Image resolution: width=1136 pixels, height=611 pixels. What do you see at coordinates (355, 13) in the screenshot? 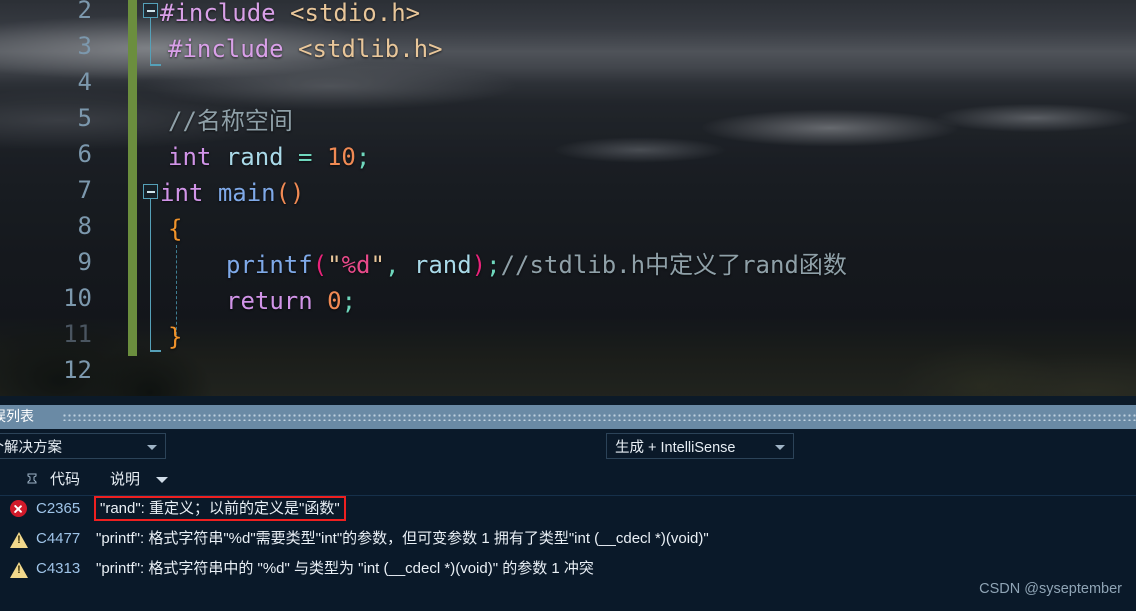
I see `token-stdio-header: <stdio.h>` at bounding box center [355, 13].